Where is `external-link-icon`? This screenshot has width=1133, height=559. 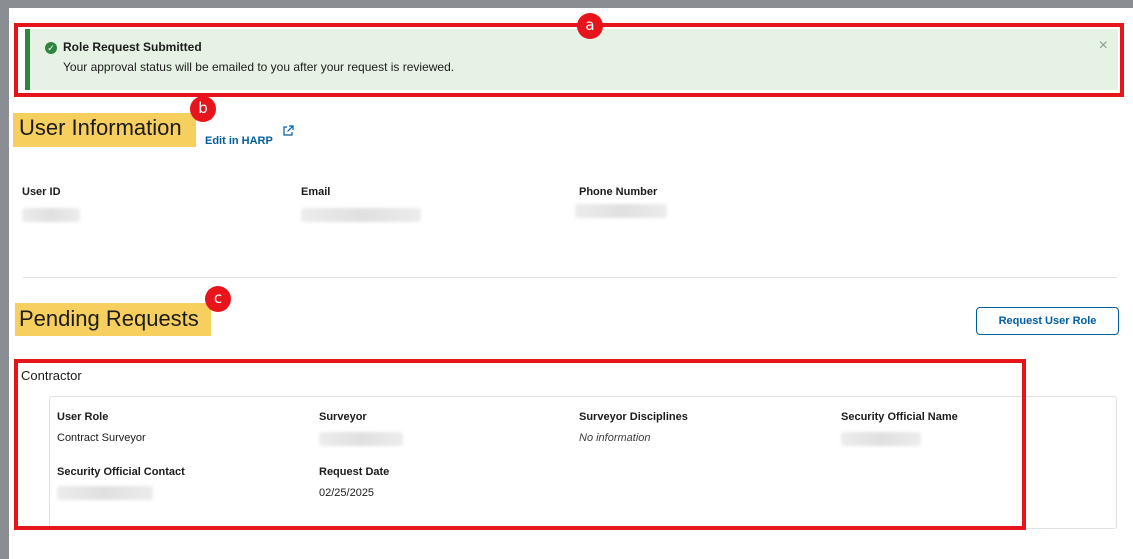 external-link-icon is located at coordinates (288, 131).